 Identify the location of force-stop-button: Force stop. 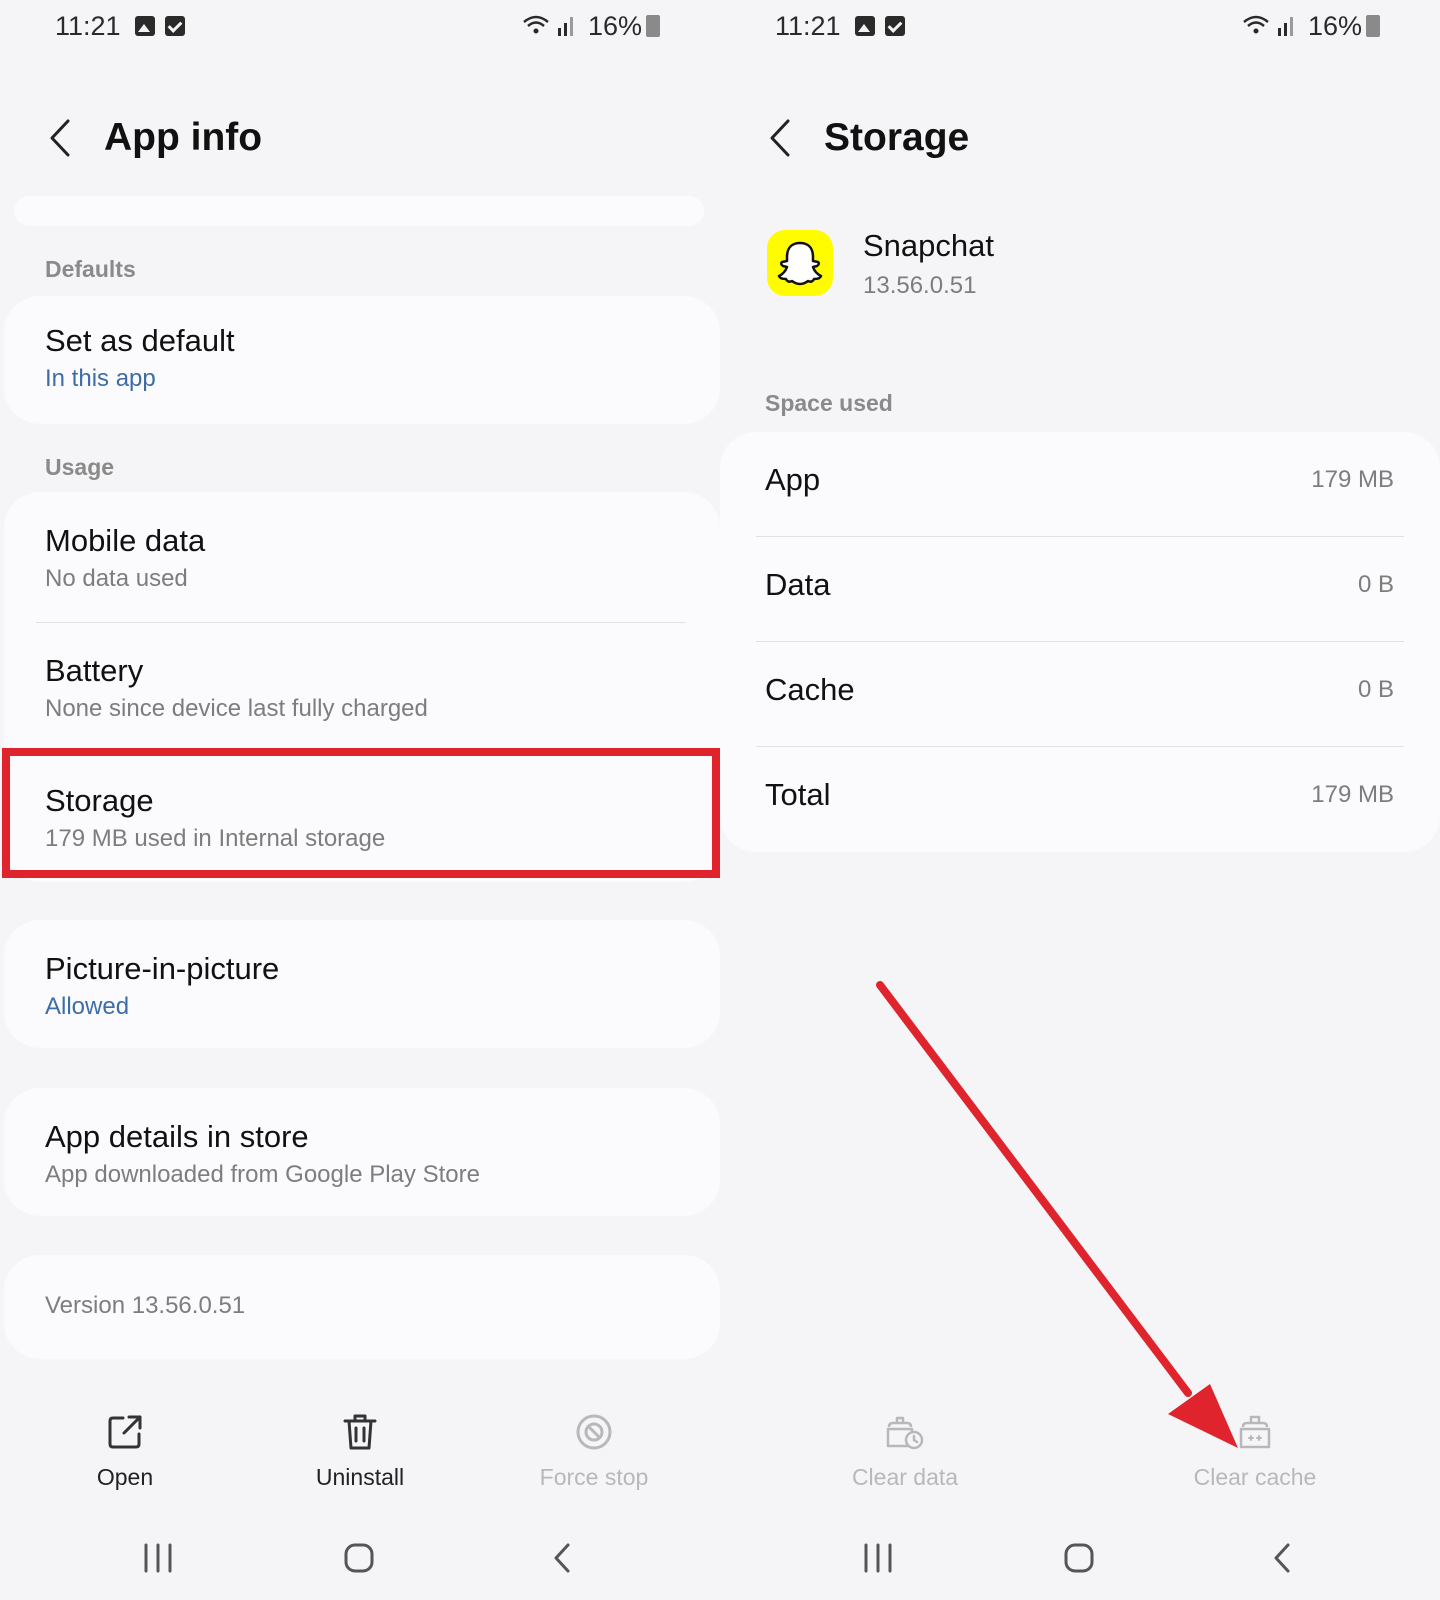
(594, 1450).